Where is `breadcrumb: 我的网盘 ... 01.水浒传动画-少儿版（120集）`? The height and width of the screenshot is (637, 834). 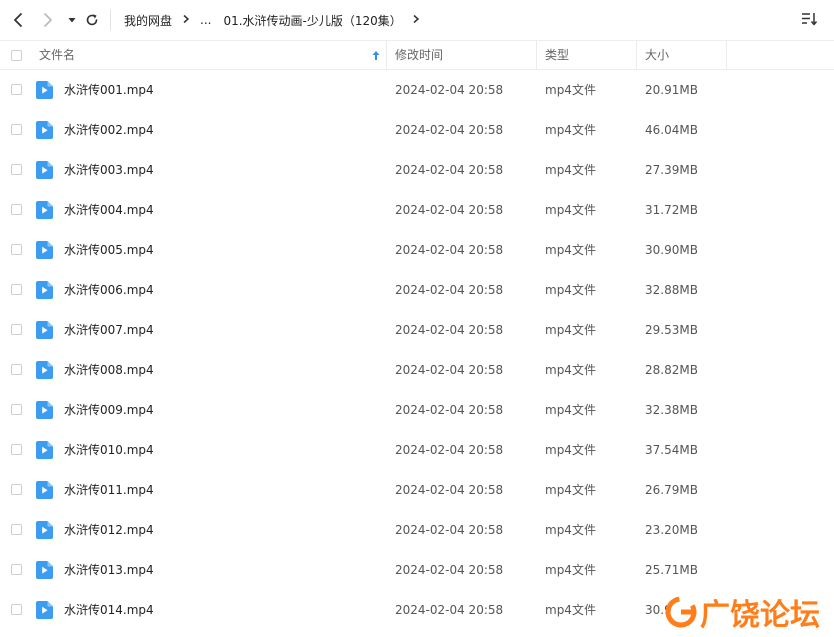 breadcrumb: 我的网盘 ... 01.水浒传动画-少儿版（120集） is located at coordinates (277, 20).